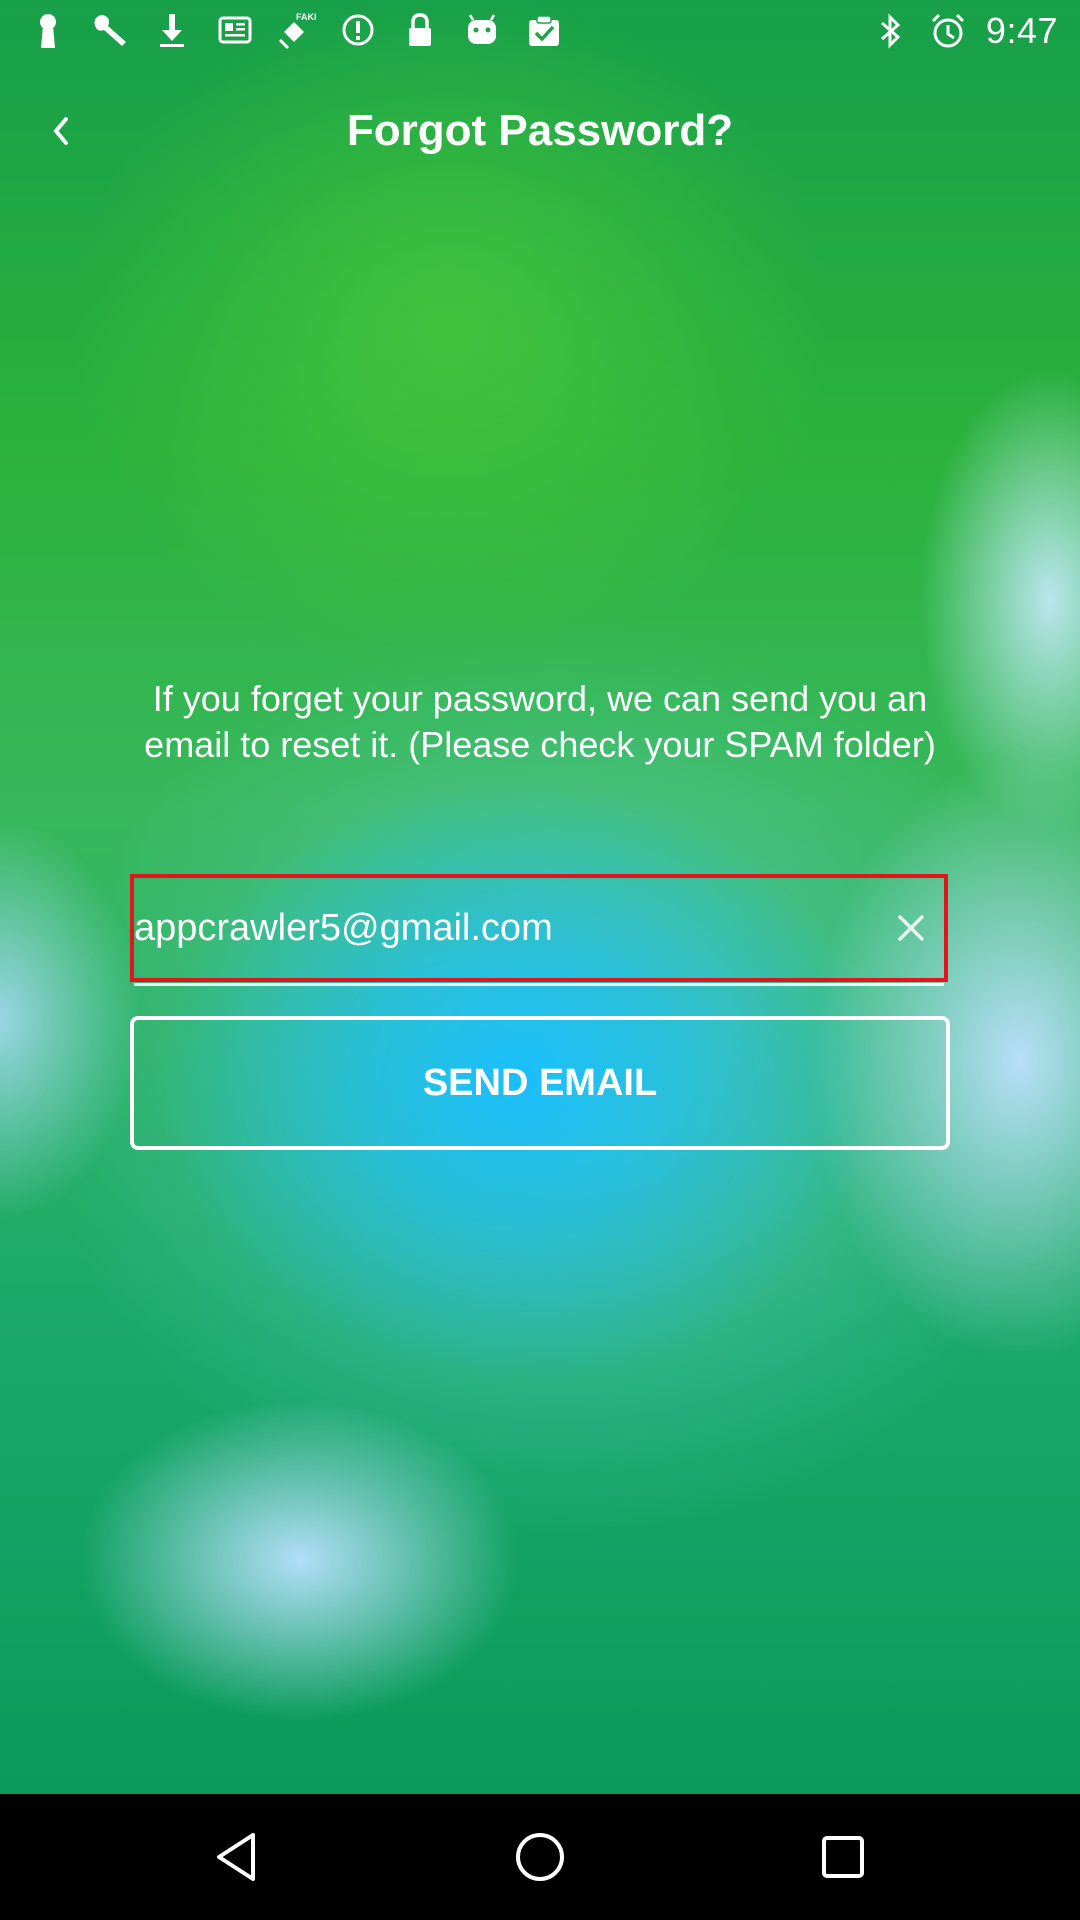 This screenshot has height=1920, width=1080. I want to click on navigation-bar, so click(540, 1857).